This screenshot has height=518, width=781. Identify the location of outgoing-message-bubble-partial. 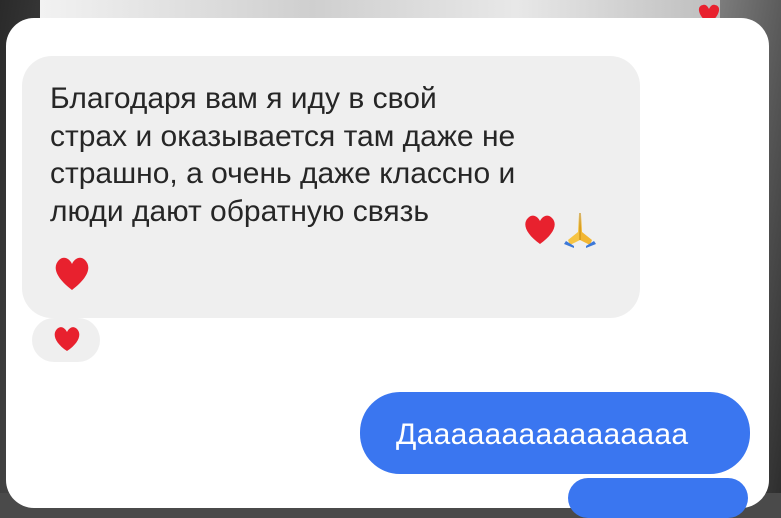
(658, 498).